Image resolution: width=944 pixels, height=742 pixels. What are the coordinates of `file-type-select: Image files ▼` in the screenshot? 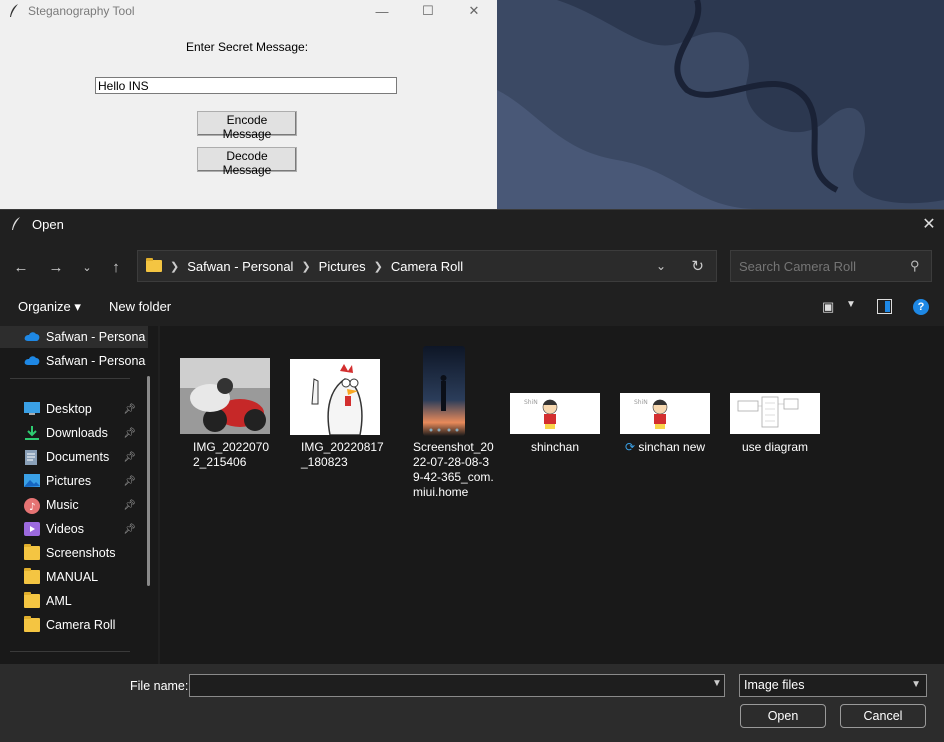 It's located at (833, 685).